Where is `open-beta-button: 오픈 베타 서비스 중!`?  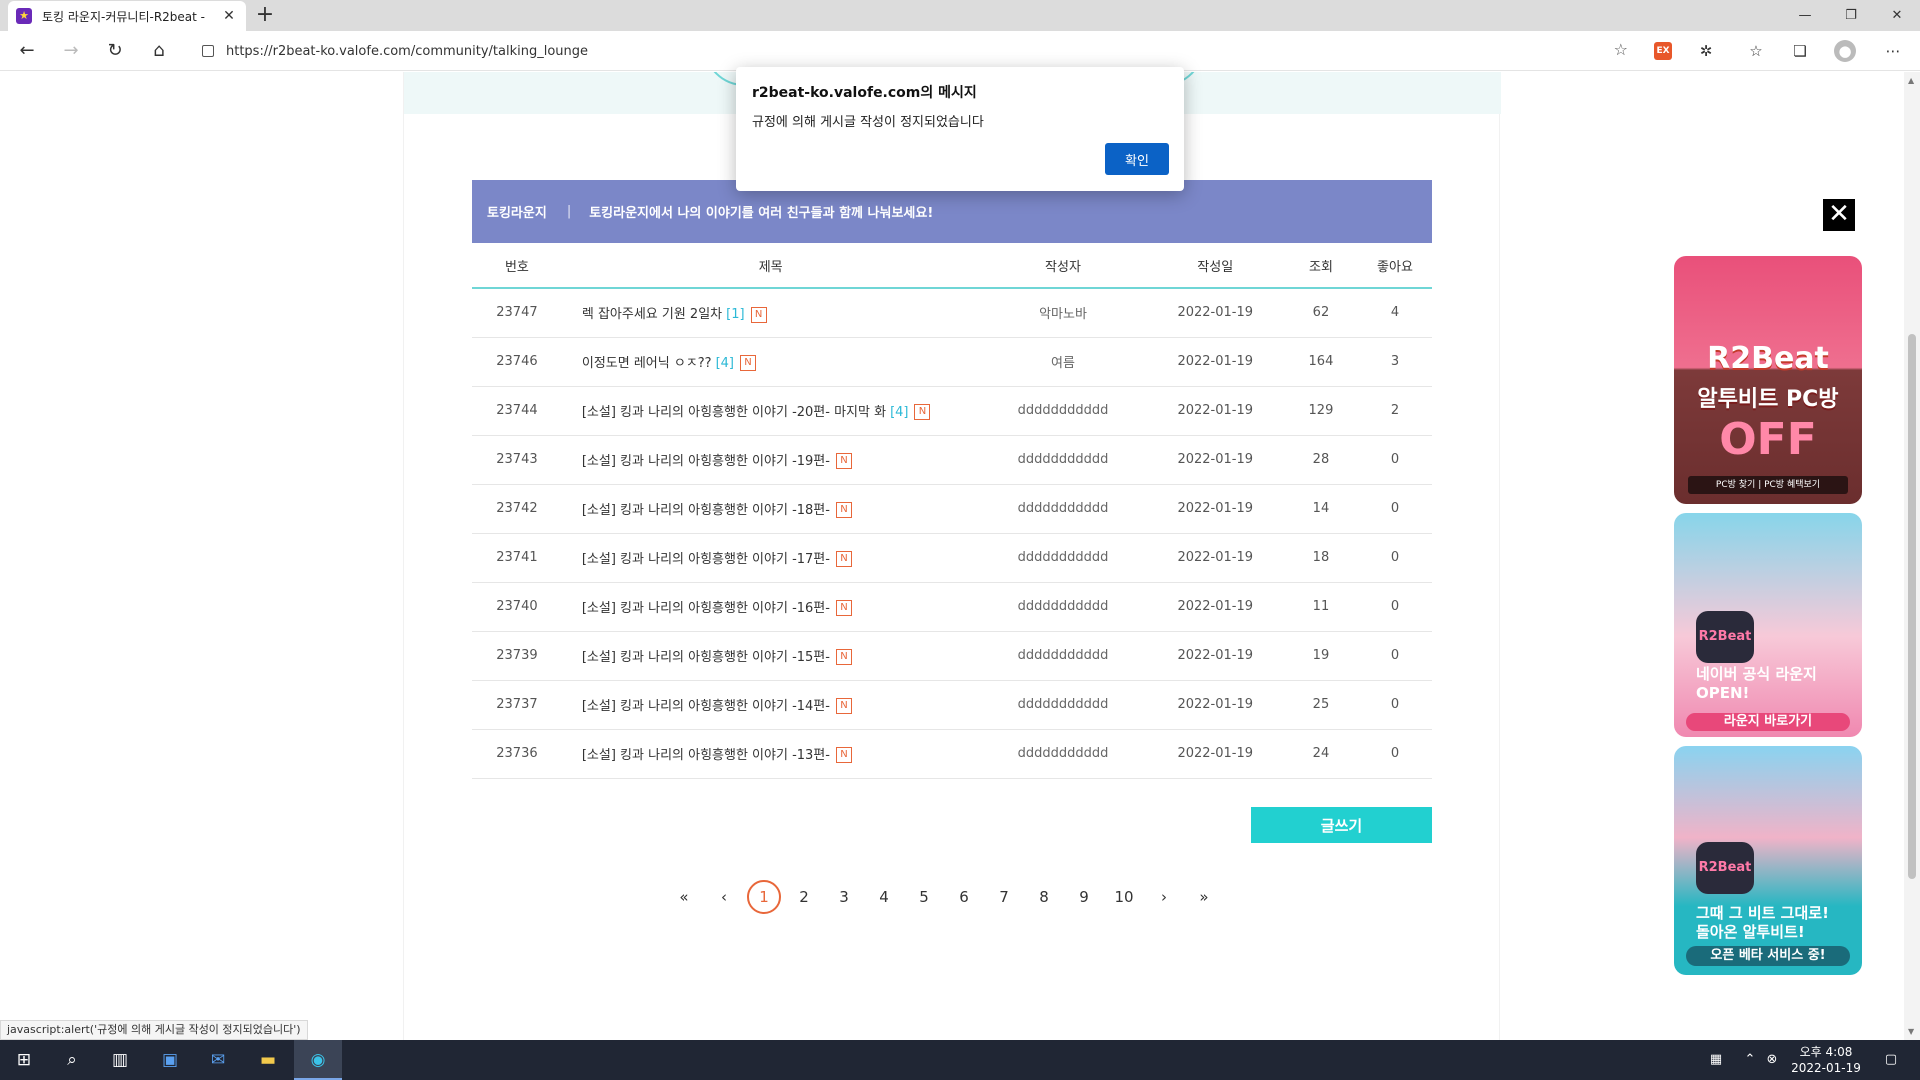 open-beta-button: 오픈 베타 서비스 중! is located at coordinates (1768, 956).